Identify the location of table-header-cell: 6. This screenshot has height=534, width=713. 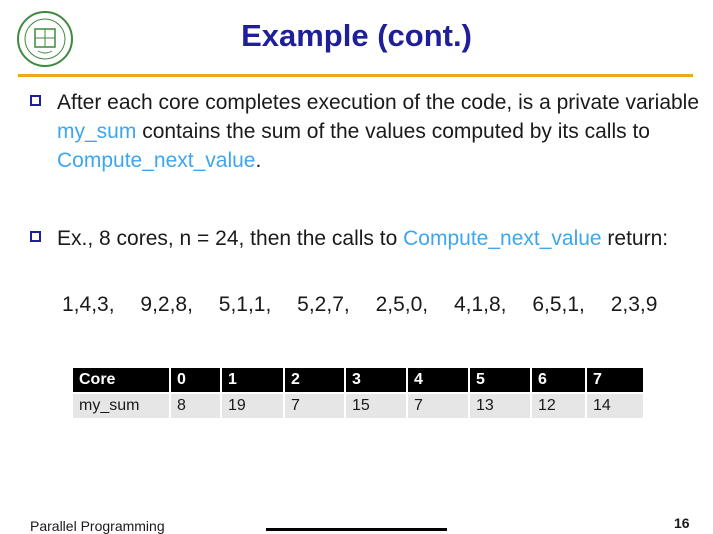
(558, 380).